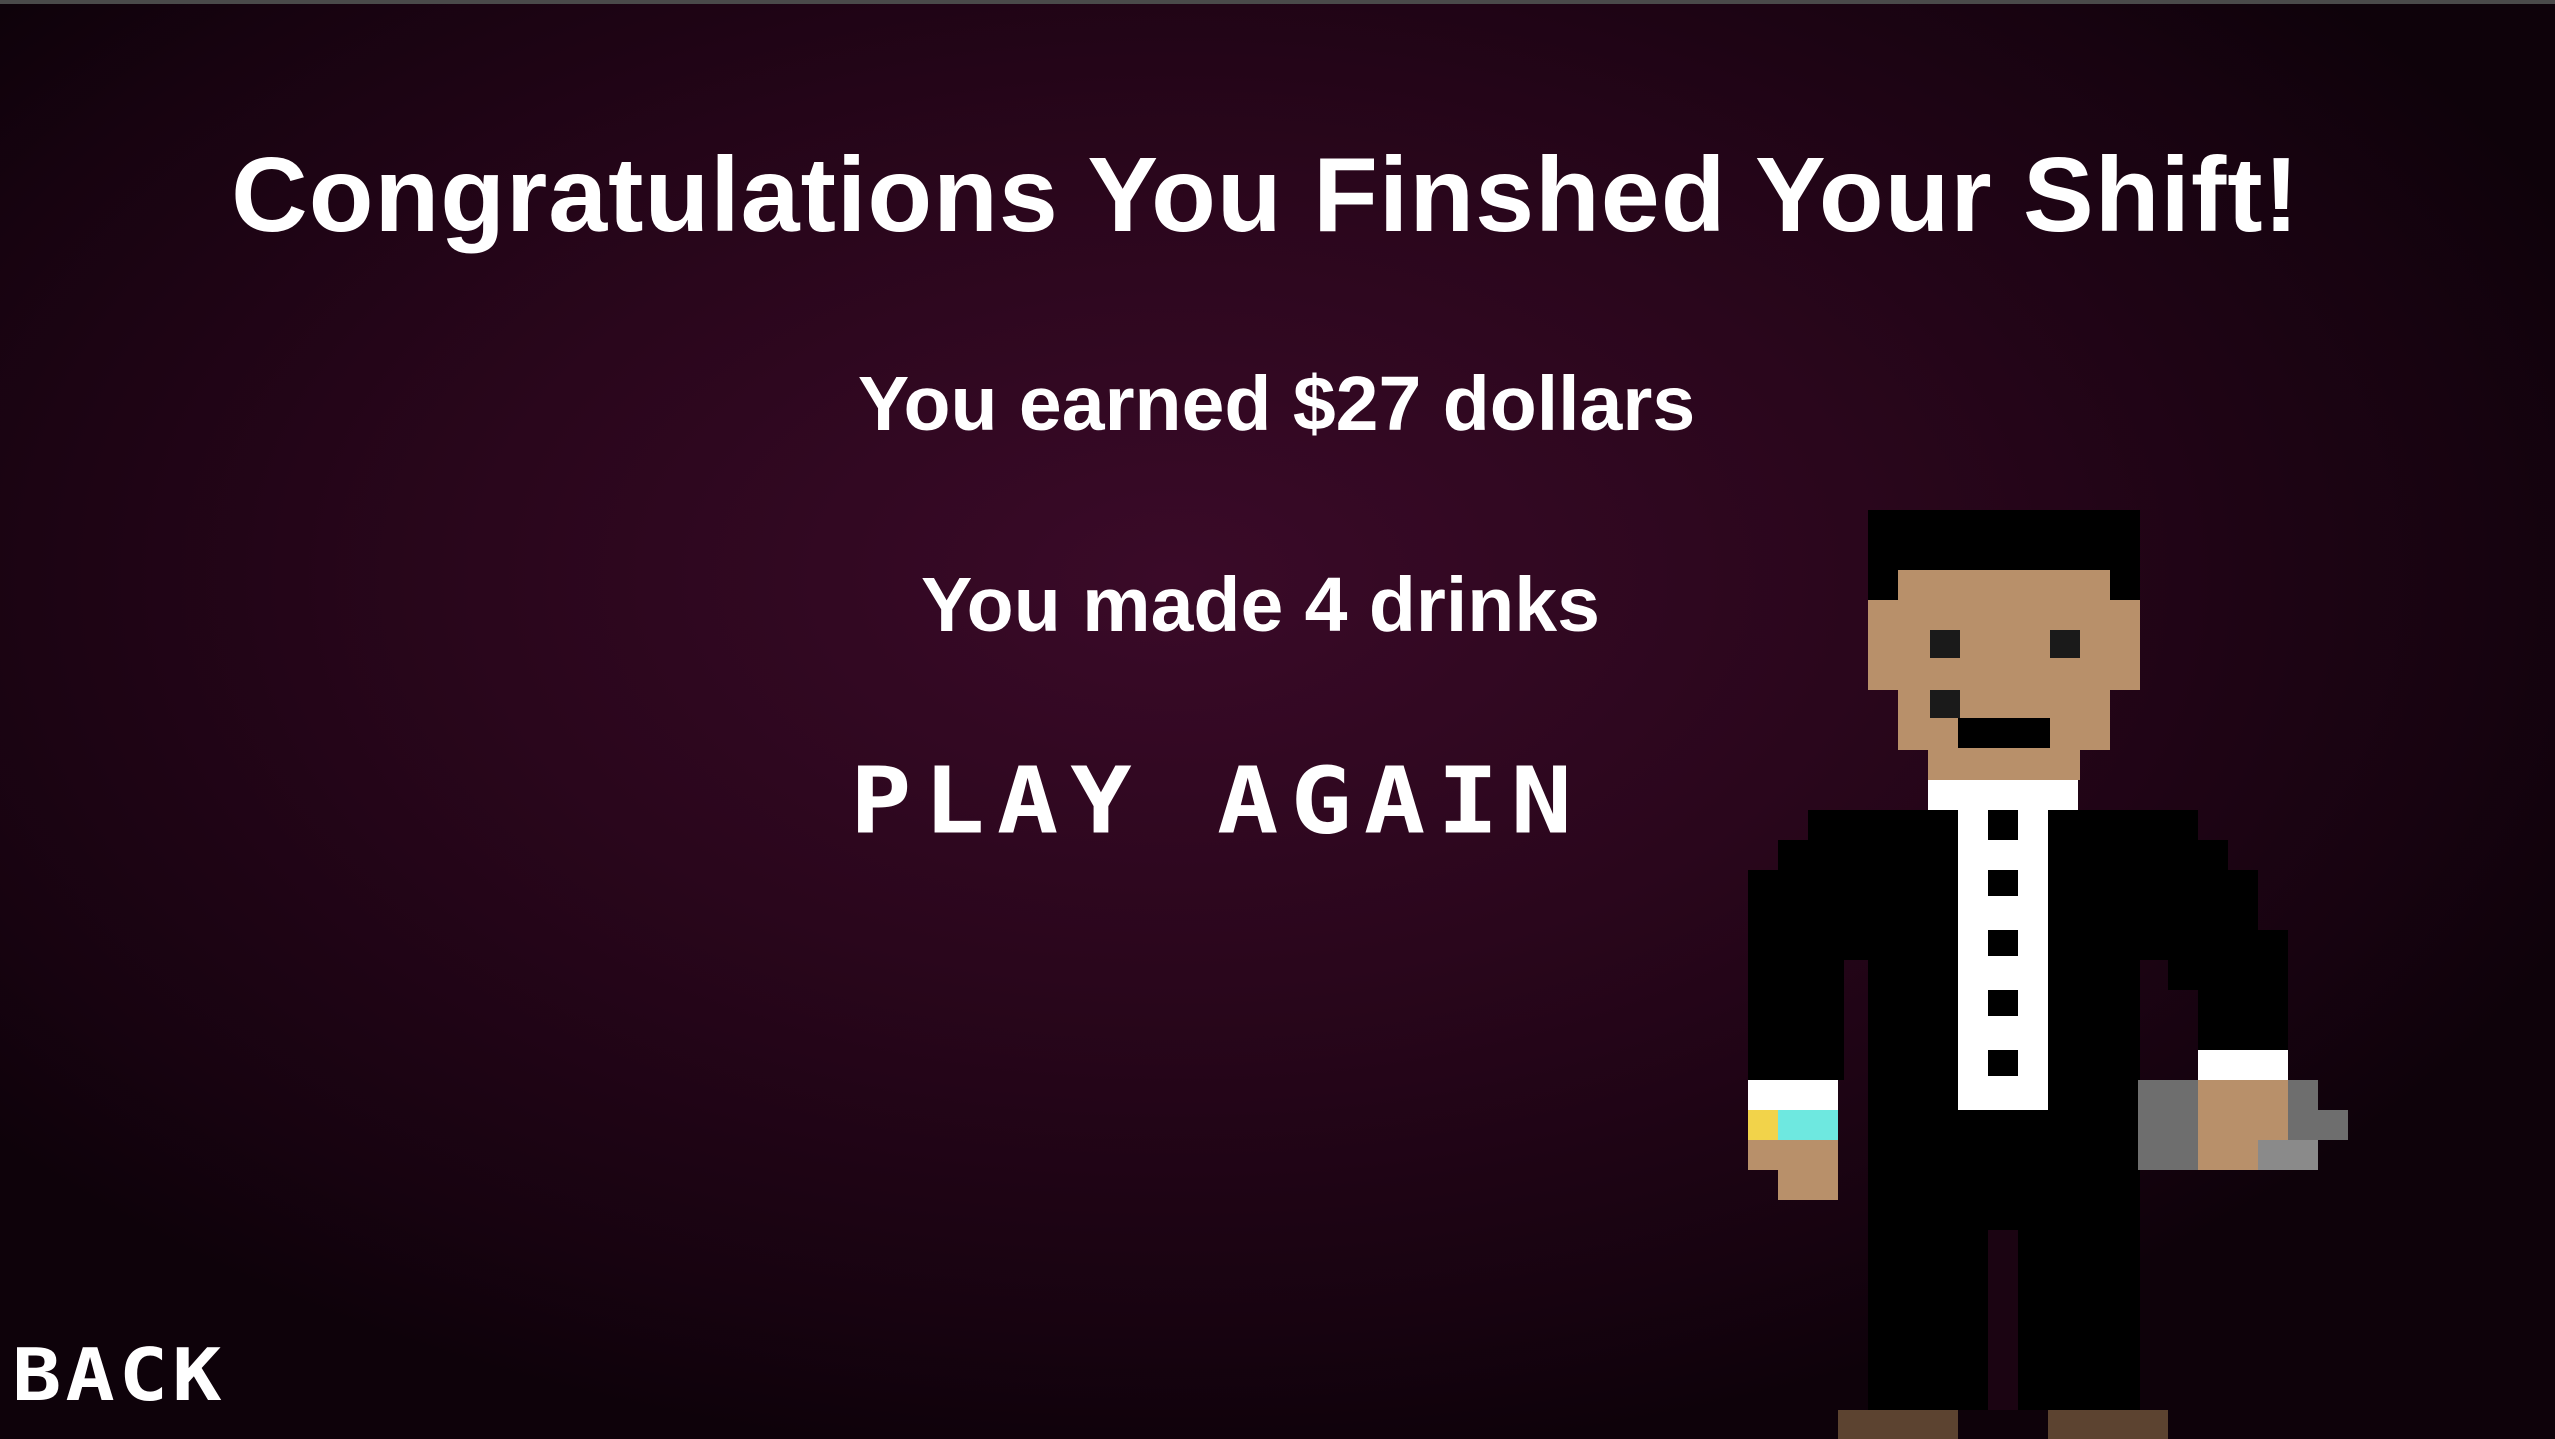  Describe the element at coordinates (1276, 404) in the screenshot. I see `earnings-text: You earned $27 dollars` at that location.